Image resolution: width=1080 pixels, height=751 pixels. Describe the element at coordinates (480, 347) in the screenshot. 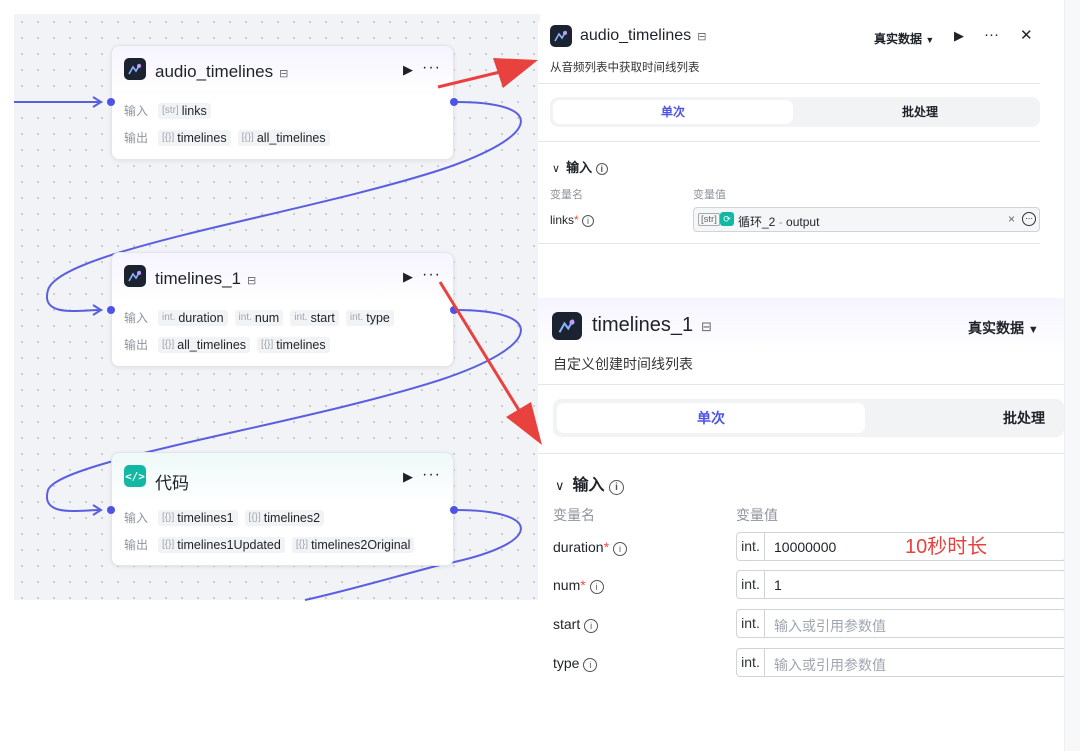

I see `annotation-arrow-timelines` at that location.